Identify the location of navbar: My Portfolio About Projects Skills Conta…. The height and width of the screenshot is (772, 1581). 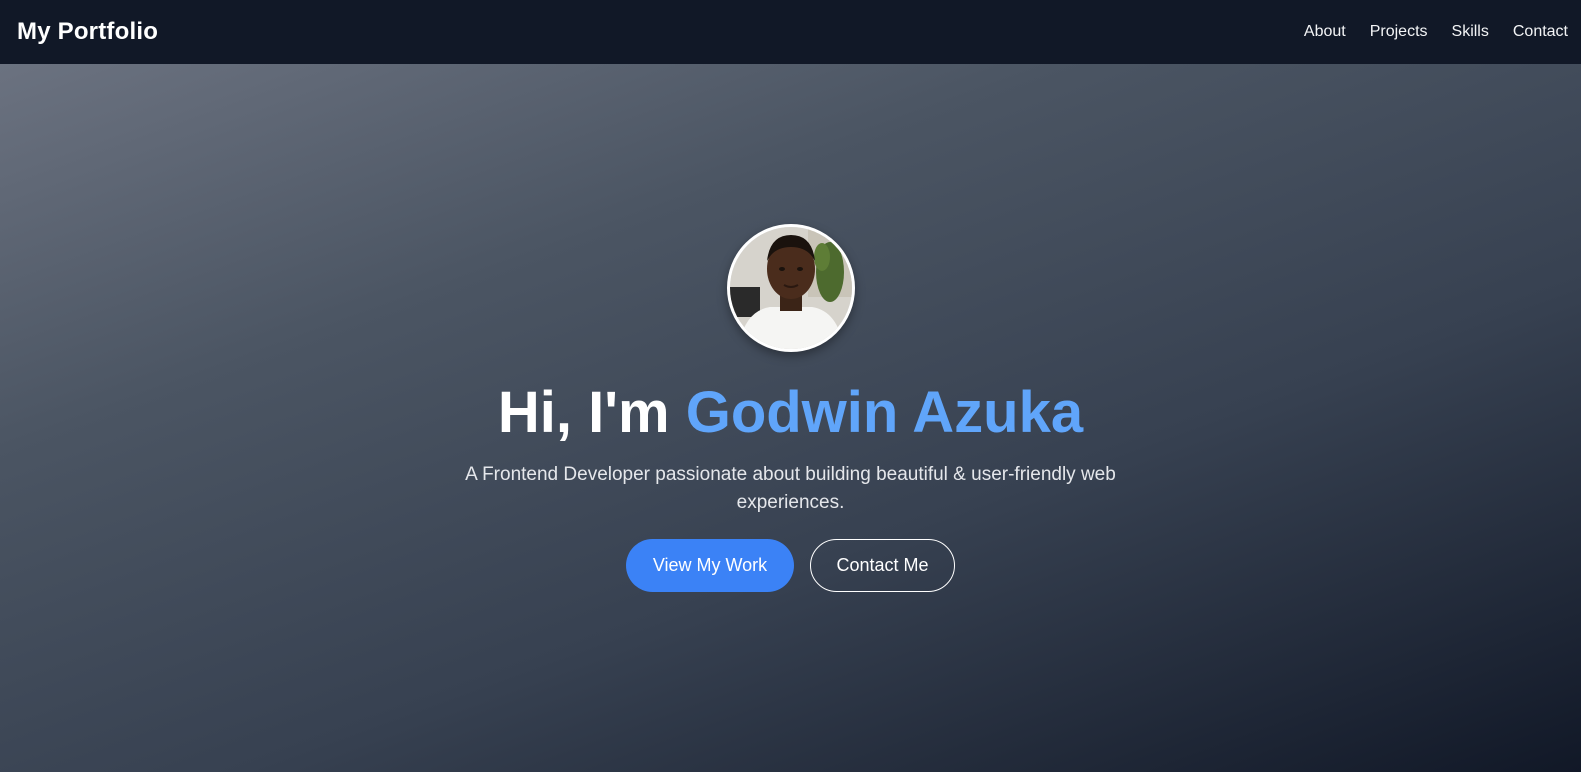
(790, 32).